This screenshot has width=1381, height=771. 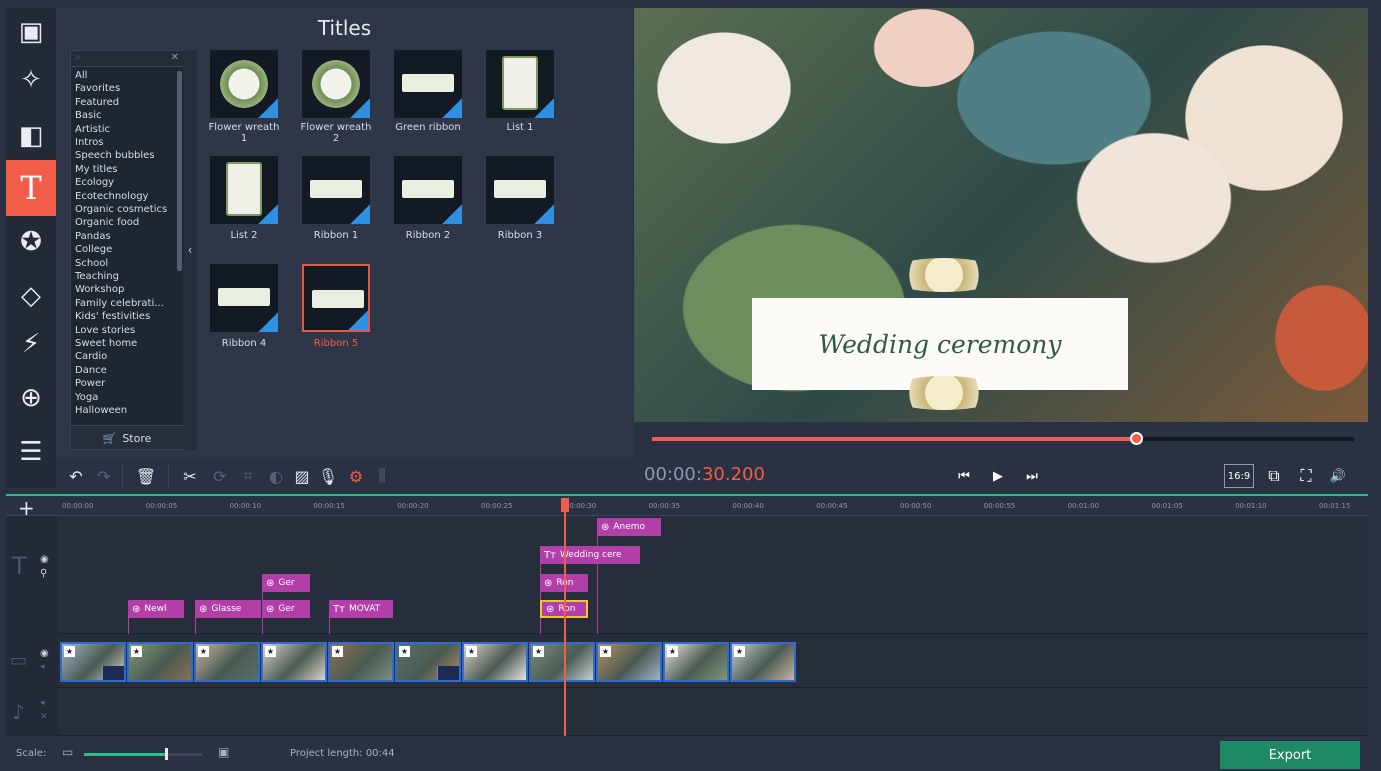 What do you see at coordinates (106, 344) in the screenshot?
I see `category-item: Sweet home` at bounding box center [106, 344].